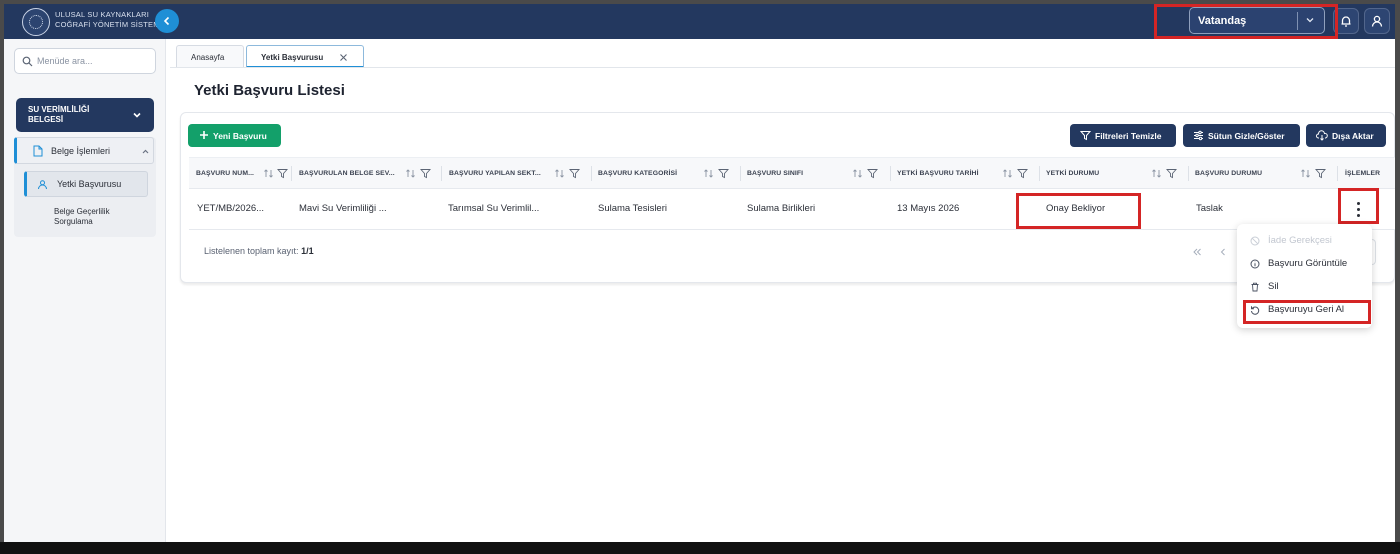 This screenshot has height=554, width=1400. I want to click on sidebar-item-yetki-basvurusu: Yetki Başvurusu, so click(86, 184).